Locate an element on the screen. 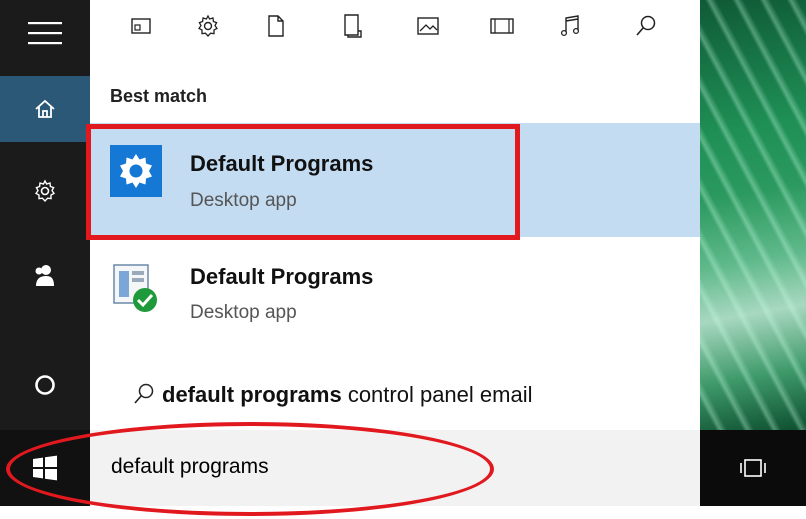 The image size is (806, 519). suggestion-rest: control panel email is located at coordinates (437, 394).